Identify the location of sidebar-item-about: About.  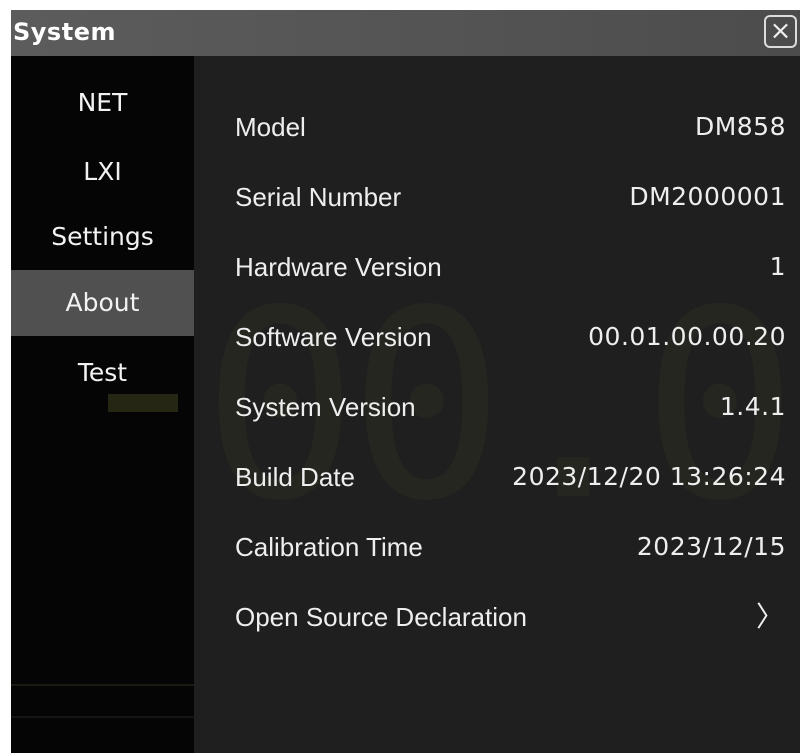
(102, 303).